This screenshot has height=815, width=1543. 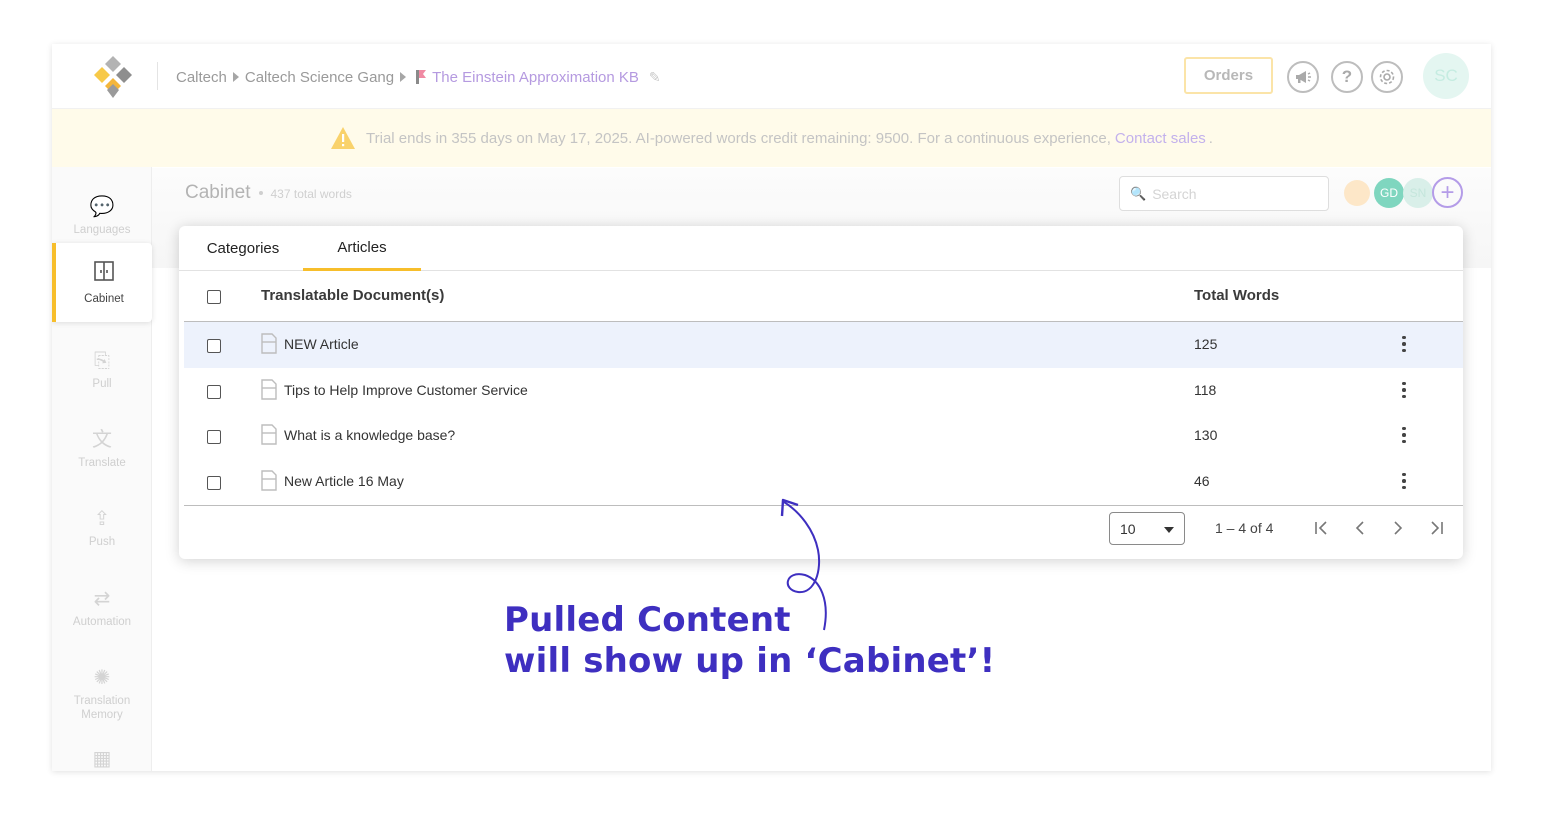 I want to click on article-word-count: 125, so click(x=1206, y=344).